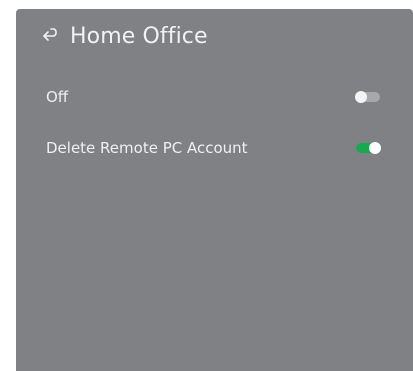 The width and height of the screenshot is (413, 371). I want to click on off-toggle, so click(367, 97).